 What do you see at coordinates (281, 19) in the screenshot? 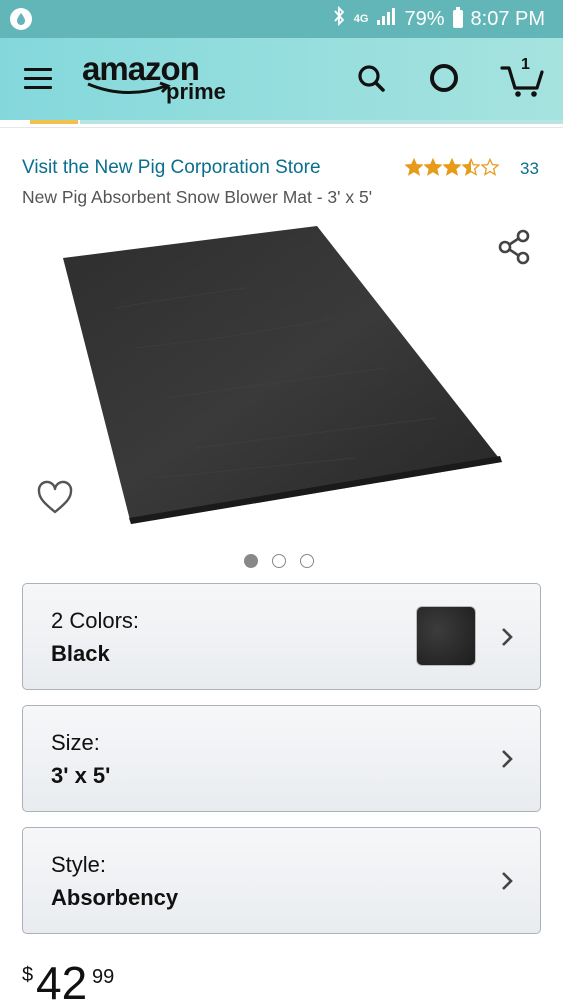
I see `status-bar: 4G 79% 8:07 PM` at bounding box center [281, 19].